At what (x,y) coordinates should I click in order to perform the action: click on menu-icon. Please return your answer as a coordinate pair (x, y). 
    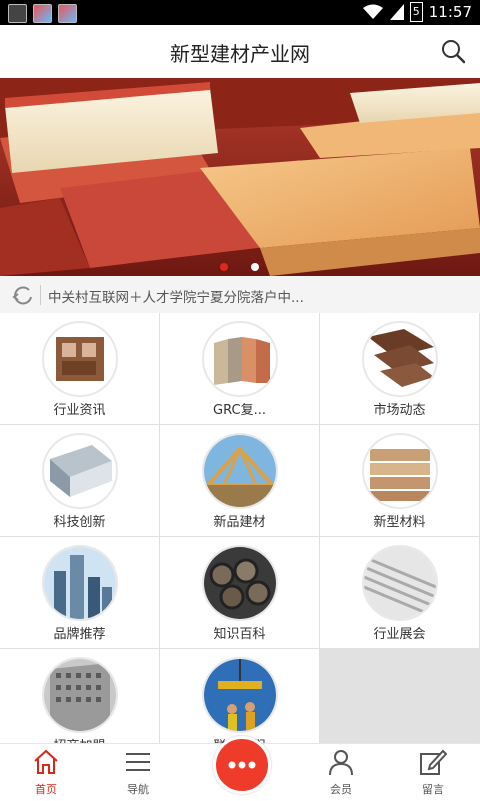
    Looking at the image, I should click on (138, 762).